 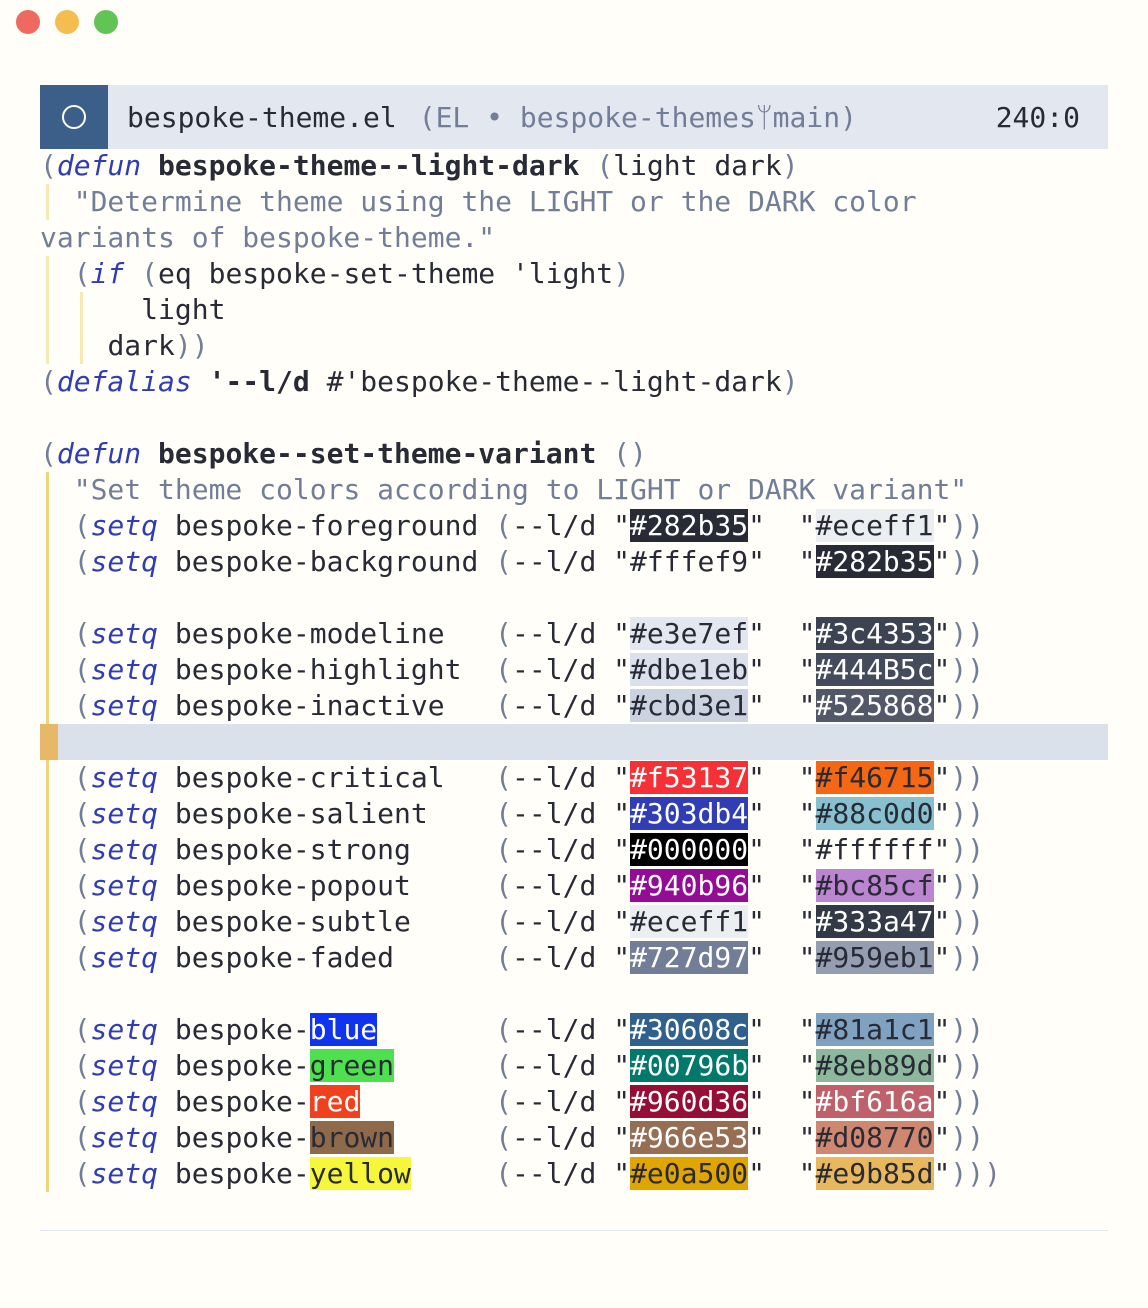 What do you see at coordinates (689, 561) in the screenshot?
I see `light-color-value: #fffef9` at bounding box center [689, 561].